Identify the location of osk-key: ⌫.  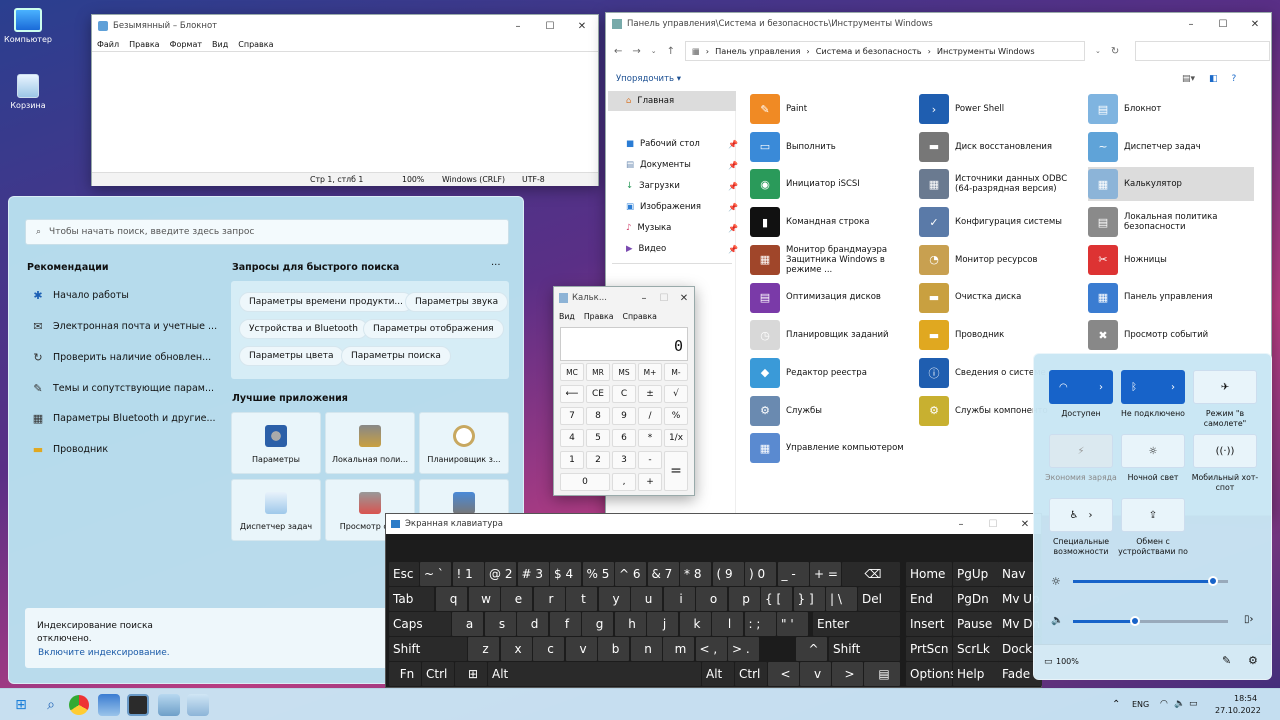
(871, 574).